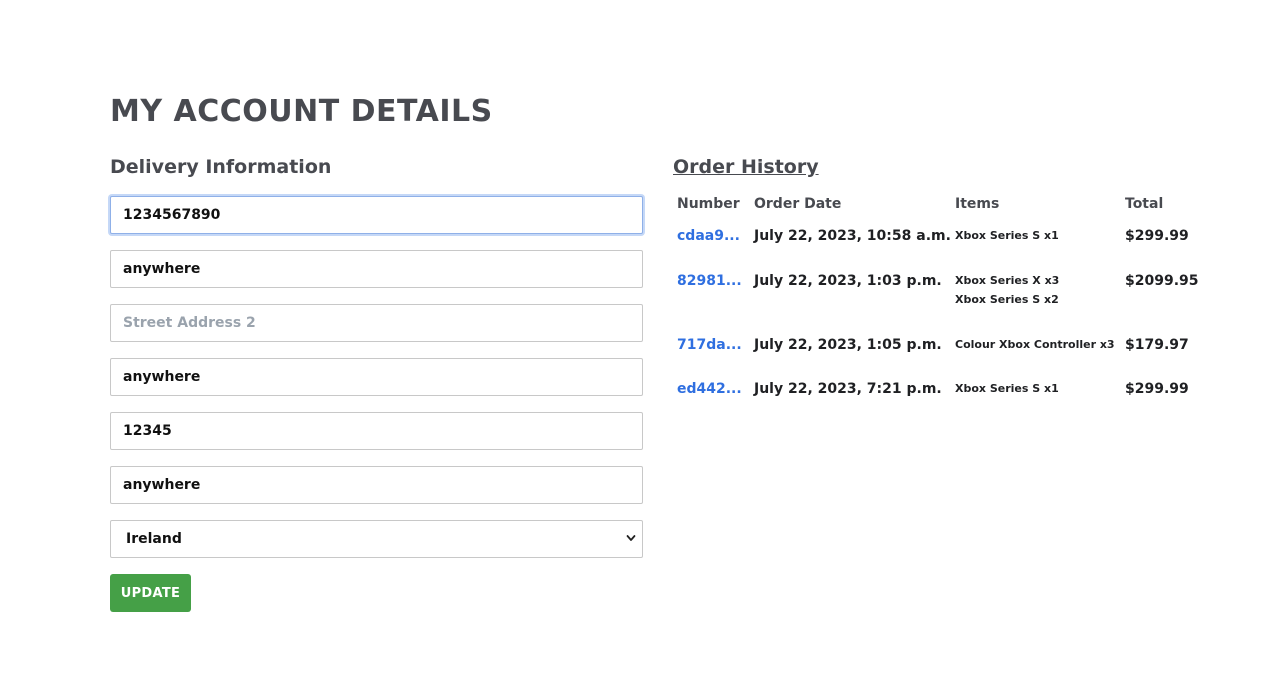 The height and width of the screenshot is (696, 1268). I want to click on column-header-number: Number, so click(708, 204).